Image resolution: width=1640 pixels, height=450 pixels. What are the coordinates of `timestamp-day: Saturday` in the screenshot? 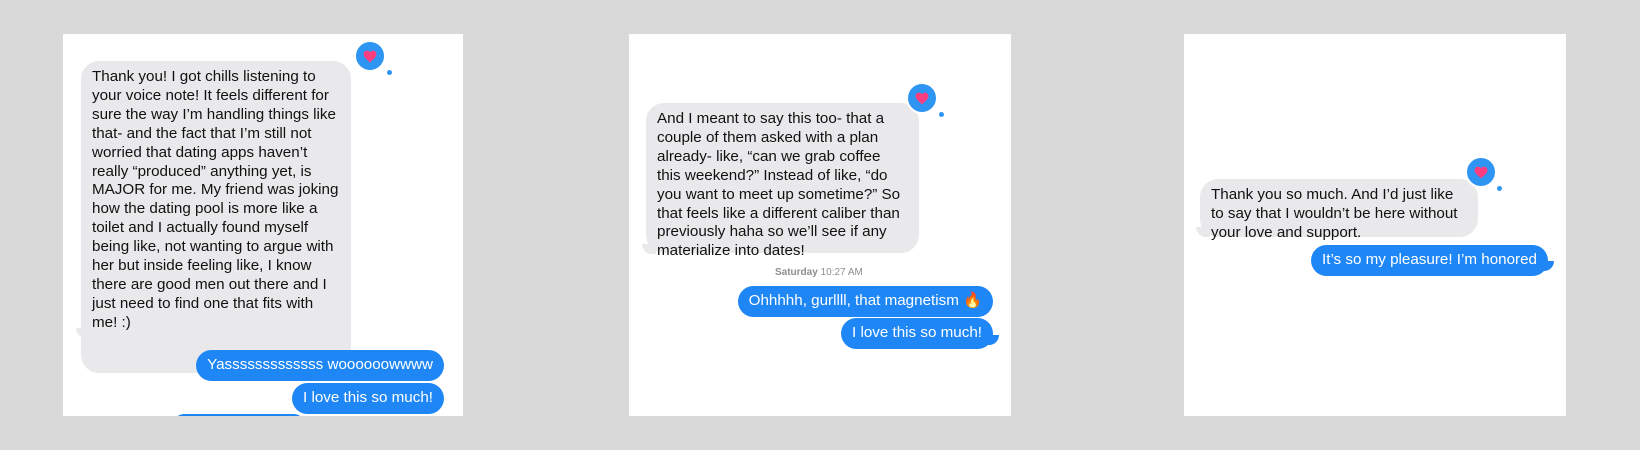 It's located at (796, 272).